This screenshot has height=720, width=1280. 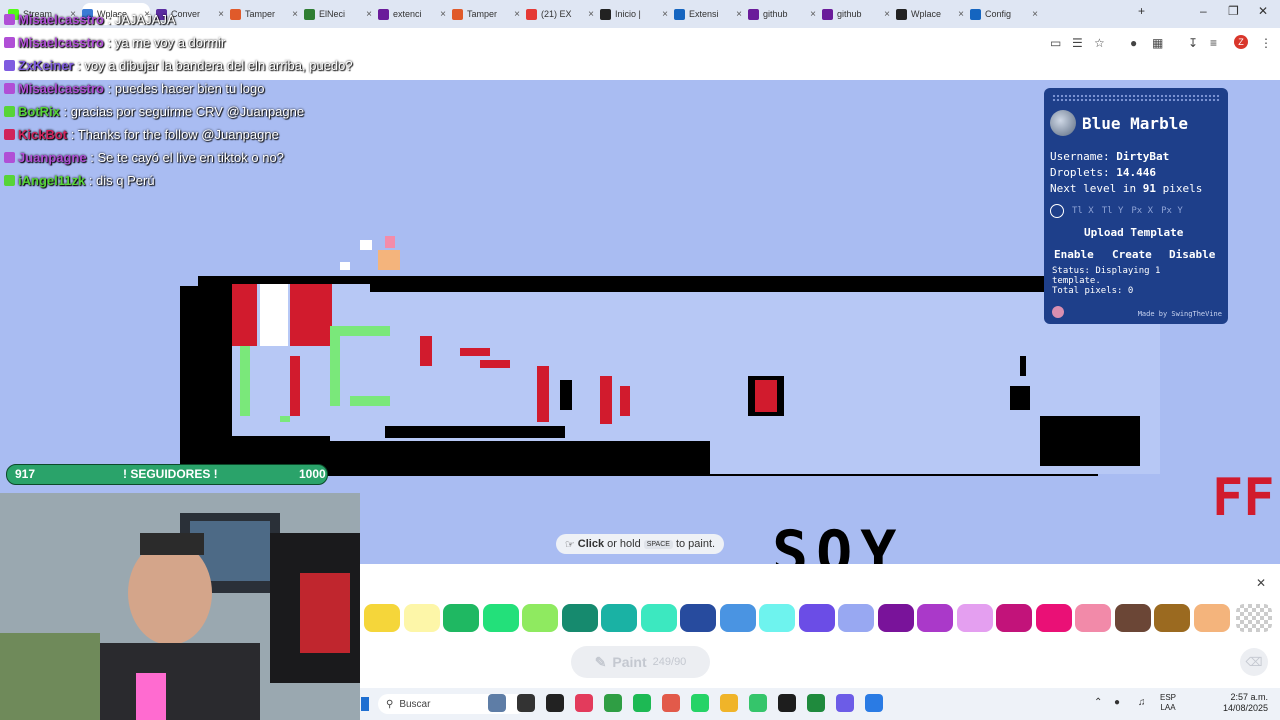 What do you see at coordinates (1133, 232) in the screenshot?
I see `upload-template-button: Upload Template` at bounding box center [1133, 232].